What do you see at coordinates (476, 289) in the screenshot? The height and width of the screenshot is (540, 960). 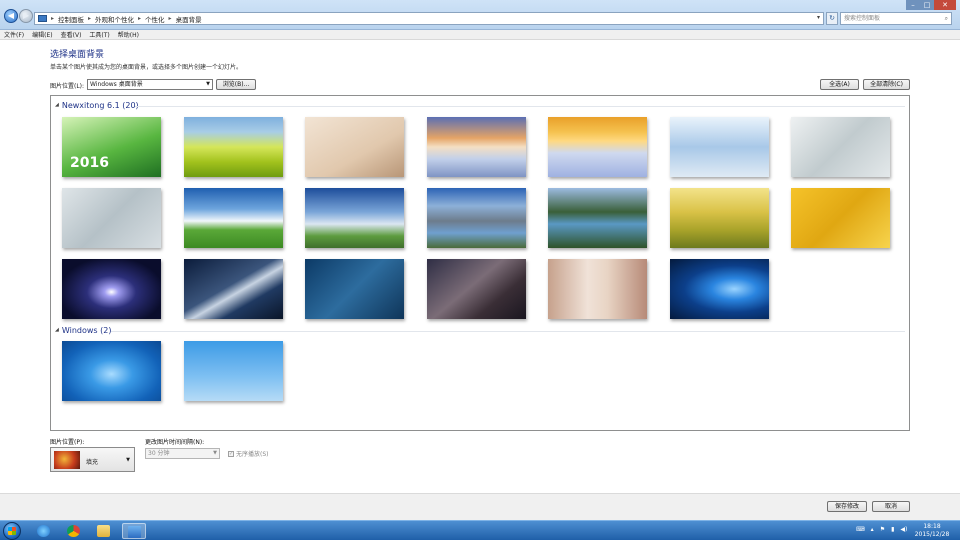 I see `wallpaper-thumb-milky-way` at bounding box center [476, 289].